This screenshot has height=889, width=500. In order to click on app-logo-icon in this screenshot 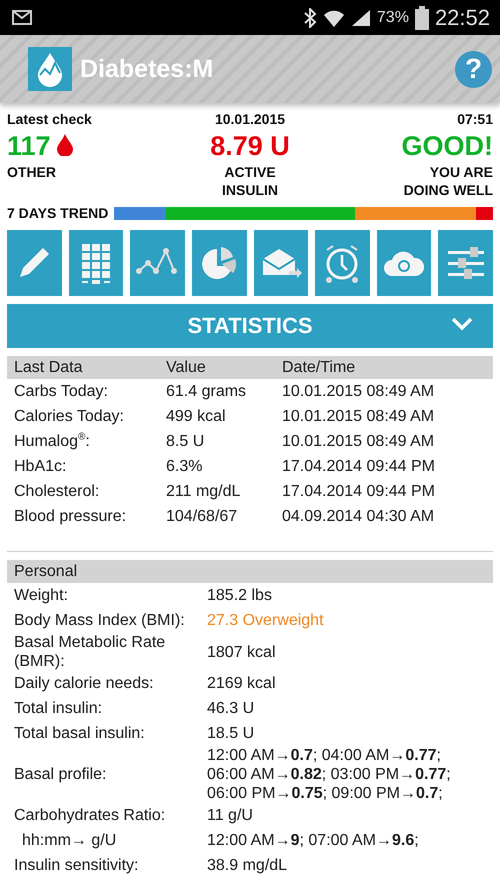, I will do `click(50, 69)`.